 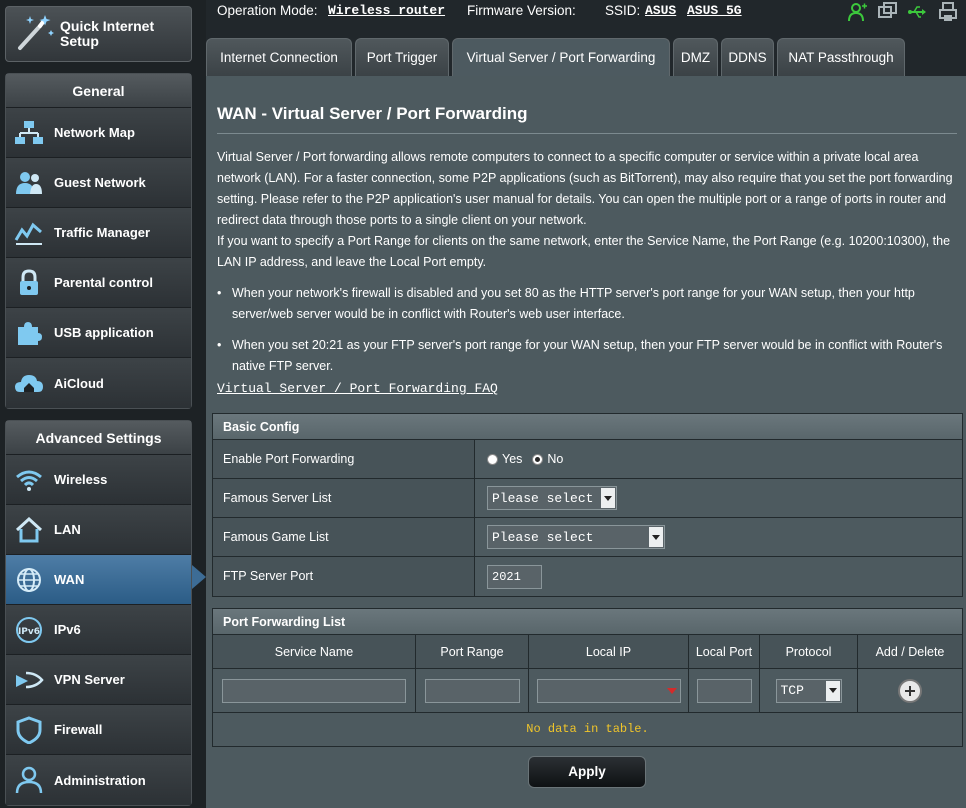 What do you see at coordinates (472, 690) in the screenshot?
I see `port-range-input` at bounding box center [472, 690].